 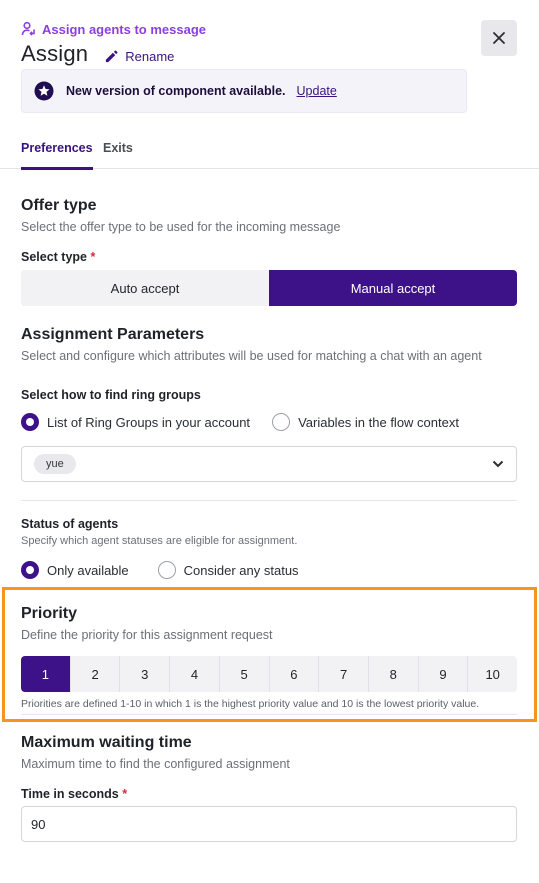 I want to click on priority-title: Priority, so click(x=49, y=613).